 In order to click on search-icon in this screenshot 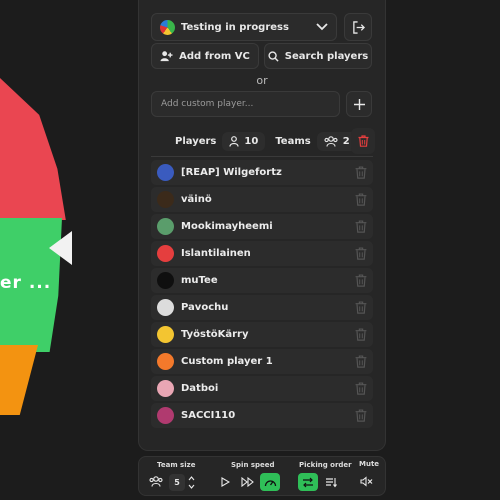, I will do `click(273, 56)`.